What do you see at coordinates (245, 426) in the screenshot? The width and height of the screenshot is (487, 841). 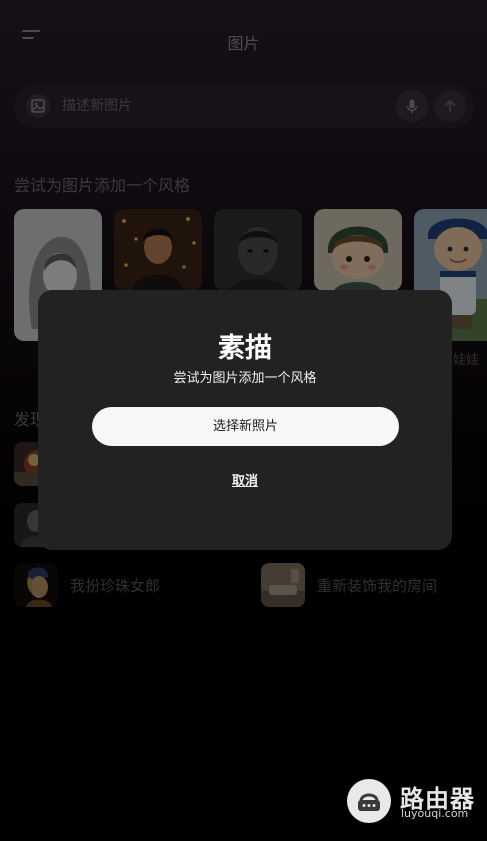 I see `choose-new-photo-button: 选择新照片` at bounding box center [245, 426].